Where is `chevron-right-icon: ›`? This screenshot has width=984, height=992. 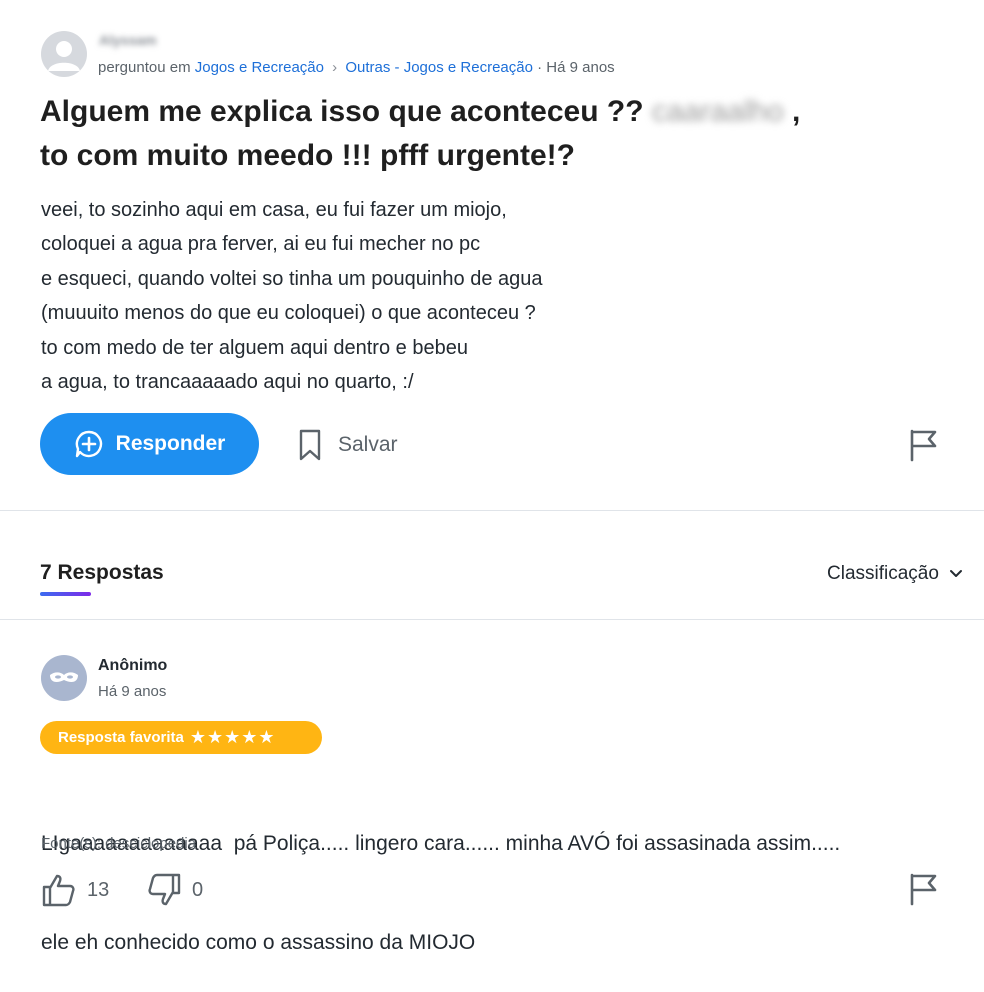
chevron-right-icon: › is located at coordinates (335, 67).